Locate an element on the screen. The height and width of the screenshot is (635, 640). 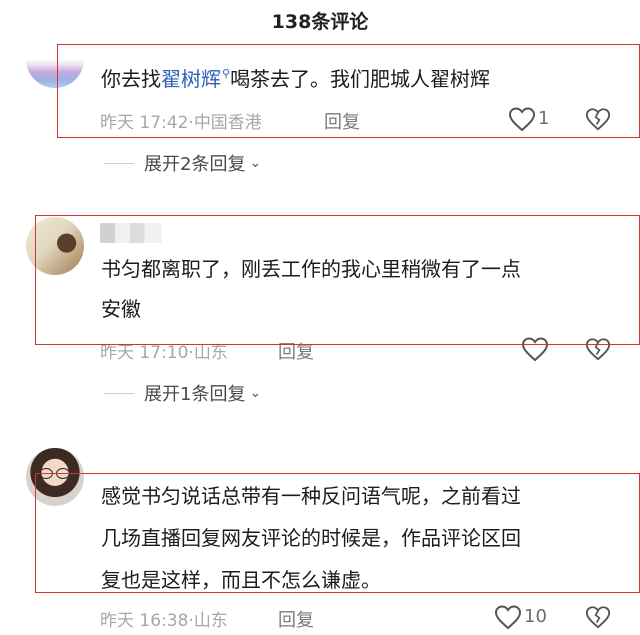
expand-replies-label: 展开1条回复 is located at coordinates (195, 394).